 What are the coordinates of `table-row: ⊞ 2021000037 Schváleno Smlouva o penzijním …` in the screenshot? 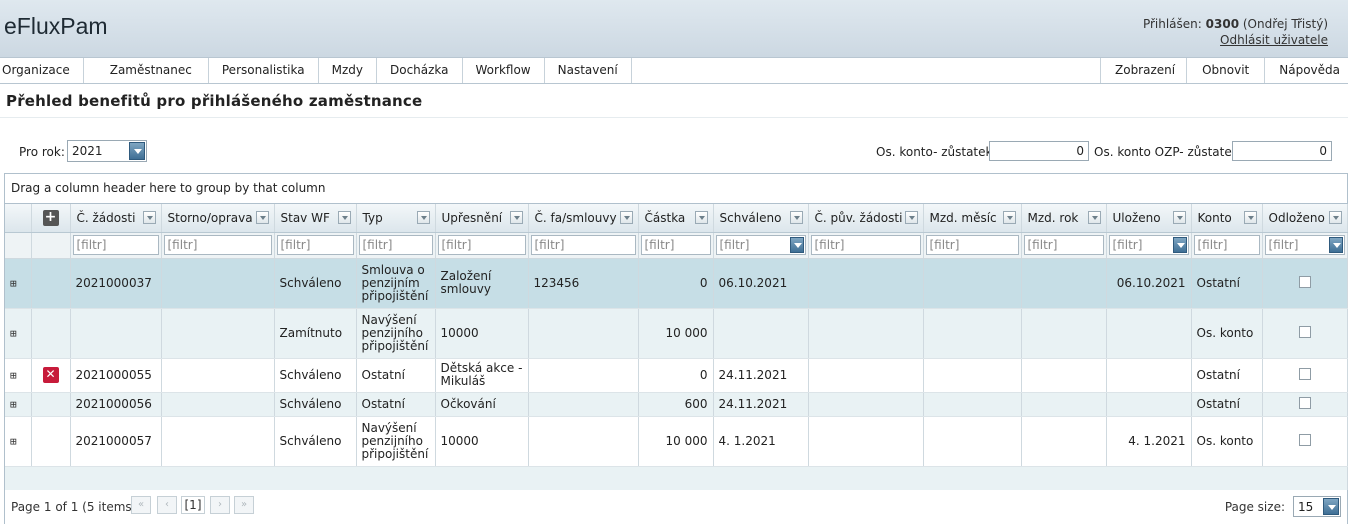 It's located at (676, 283).